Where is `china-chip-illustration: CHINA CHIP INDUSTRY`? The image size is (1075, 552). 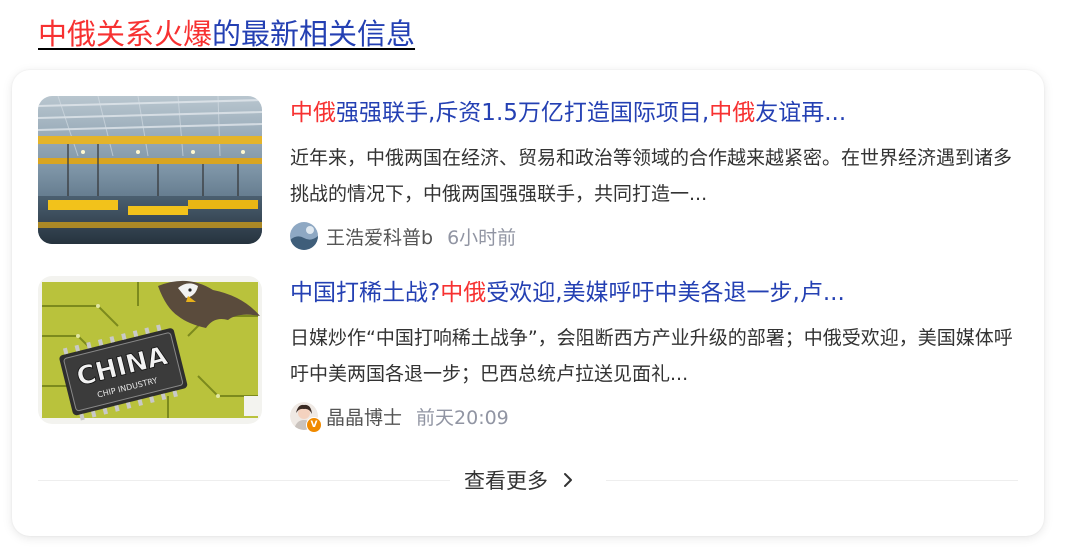
china-chip-illustration: CHINA CHIP INDUSTRY is located at coordinates (150, 350).